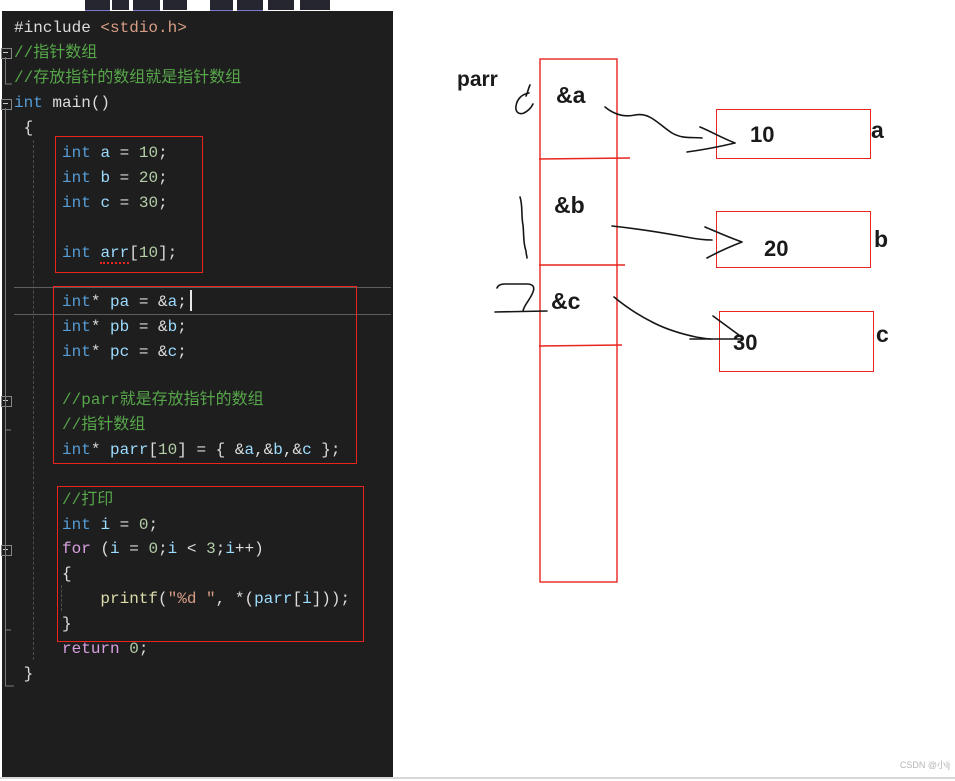 The width and height of the screenshot is (955, 781). Describe the element at coordinates (477, 778) in the screenshot. I see `window-bottom-divider` at that location.